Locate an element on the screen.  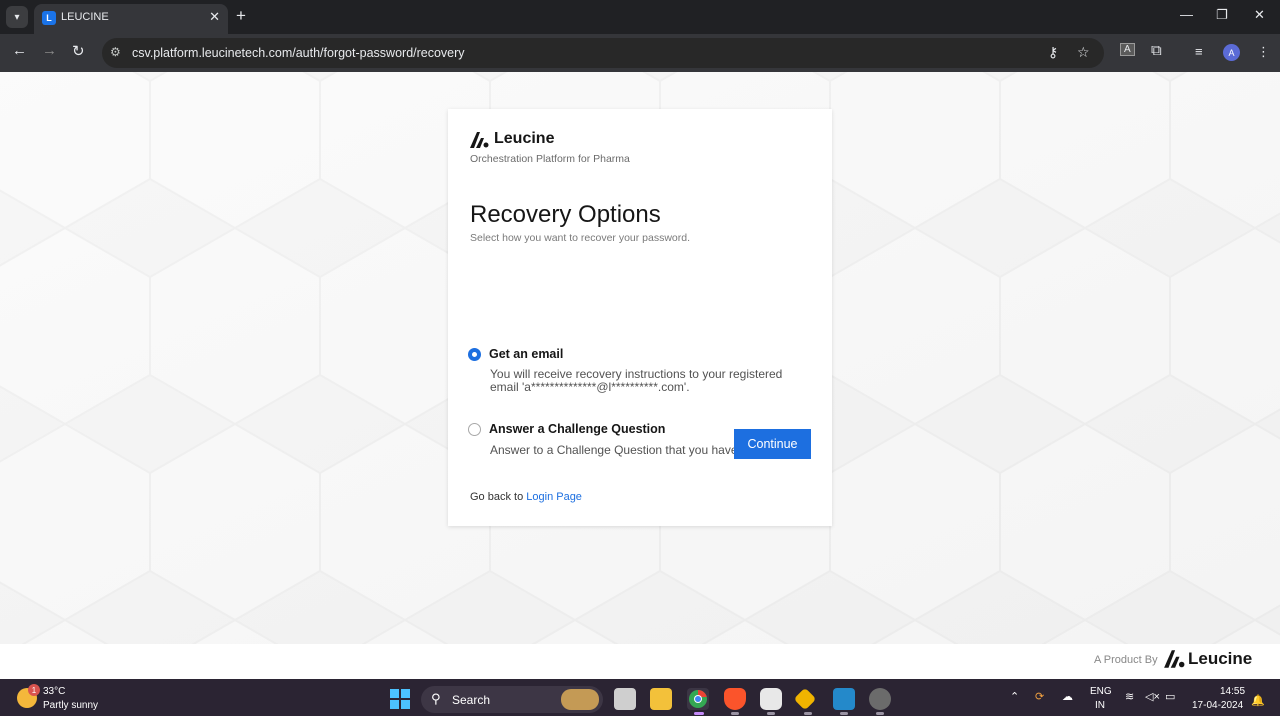
wifi-icon: ≋ is located at coordinates (1129, 696).